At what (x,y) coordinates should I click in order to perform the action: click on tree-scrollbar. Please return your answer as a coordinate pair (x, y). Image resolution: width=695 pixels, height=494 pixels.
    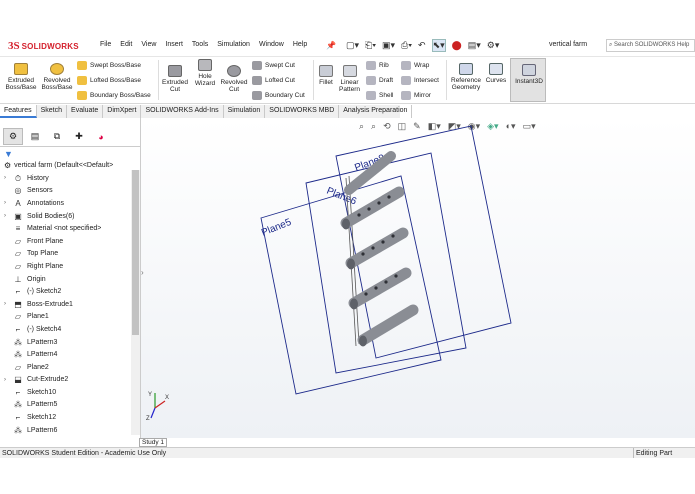
    Looking at the image, I should click on (135, 302).